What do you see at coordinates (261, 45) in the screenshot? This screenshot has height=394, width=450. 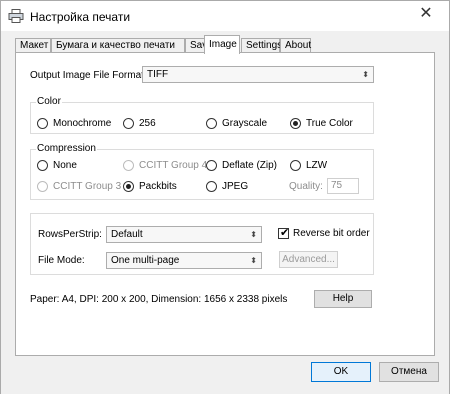 I see `tab-settings: Settings` at bounding box center [261, 45].